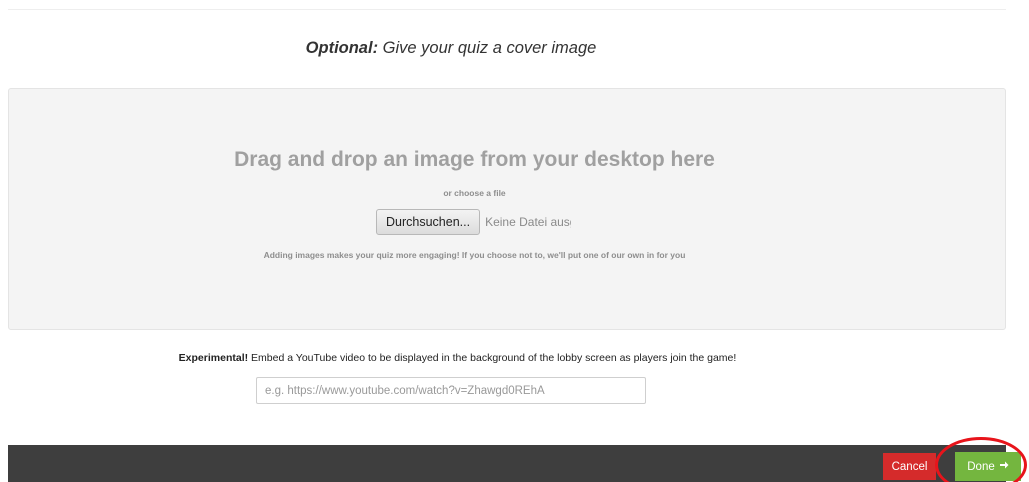 The width and height of the screenshot is (1029, 482). What do you see at coordinates (474, 193) in the screenshot?
I see `dropzone-subtitle: or choose a file` at bounding box center [474, 193].